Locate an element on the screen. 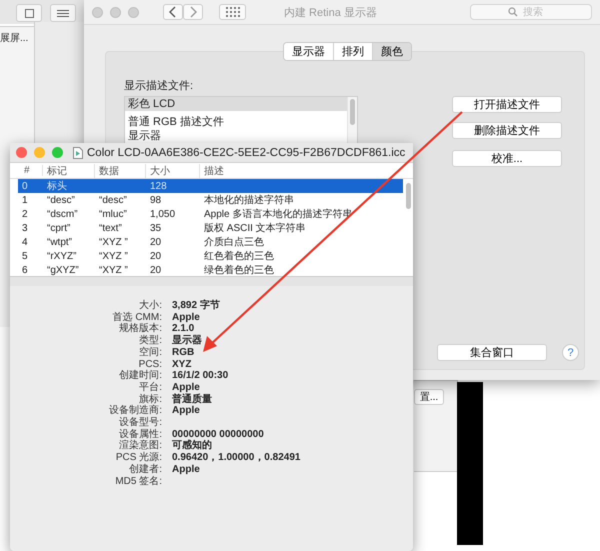 The image size is (600, 551). list-icon is located at coordinates (63, 13).